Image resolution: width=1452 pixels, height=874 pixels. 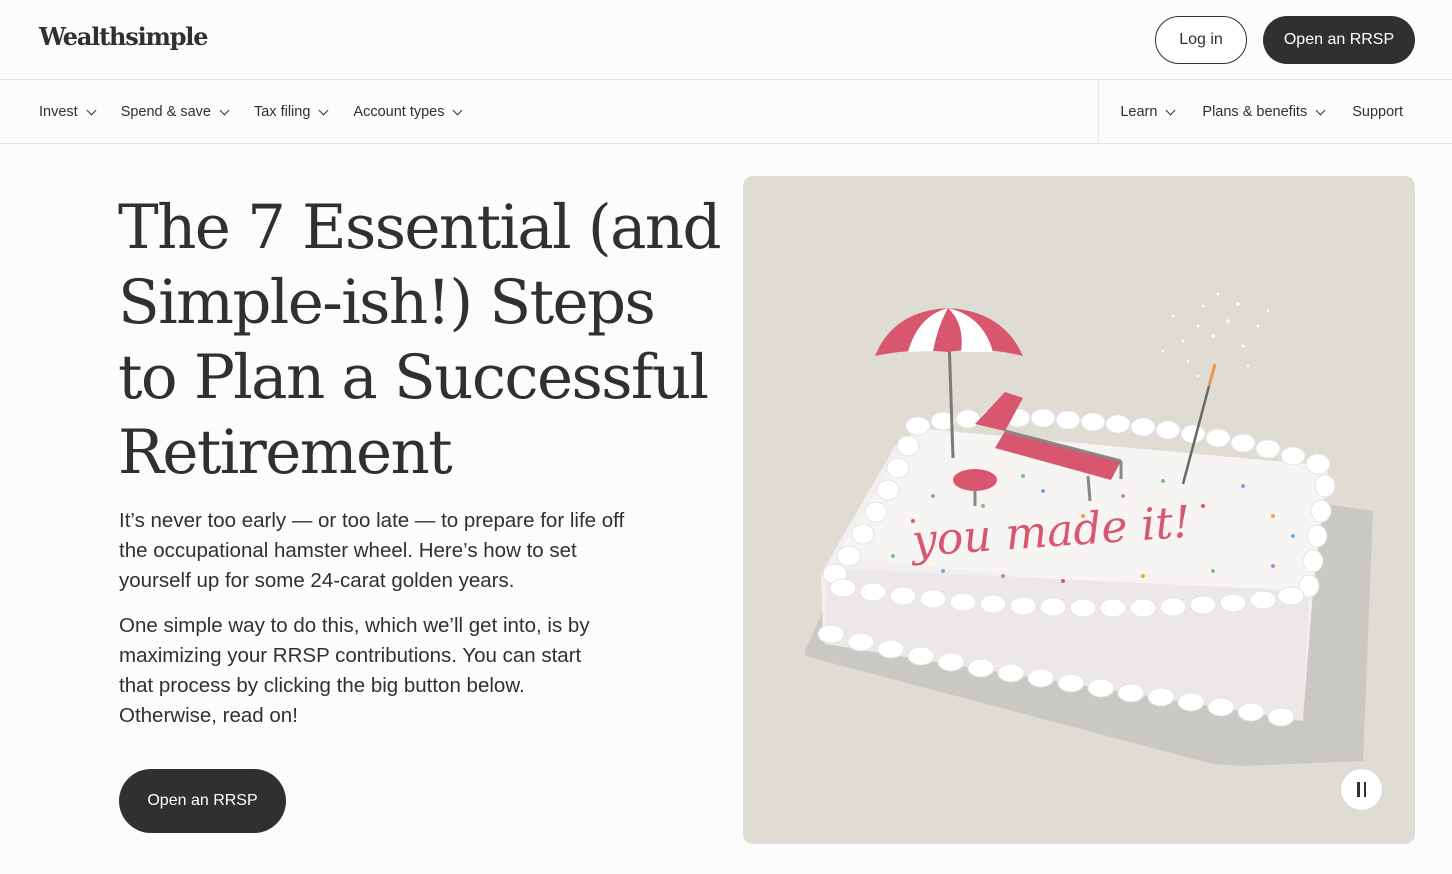 I want to click on pause-icon, so click(x=1358, y=789).